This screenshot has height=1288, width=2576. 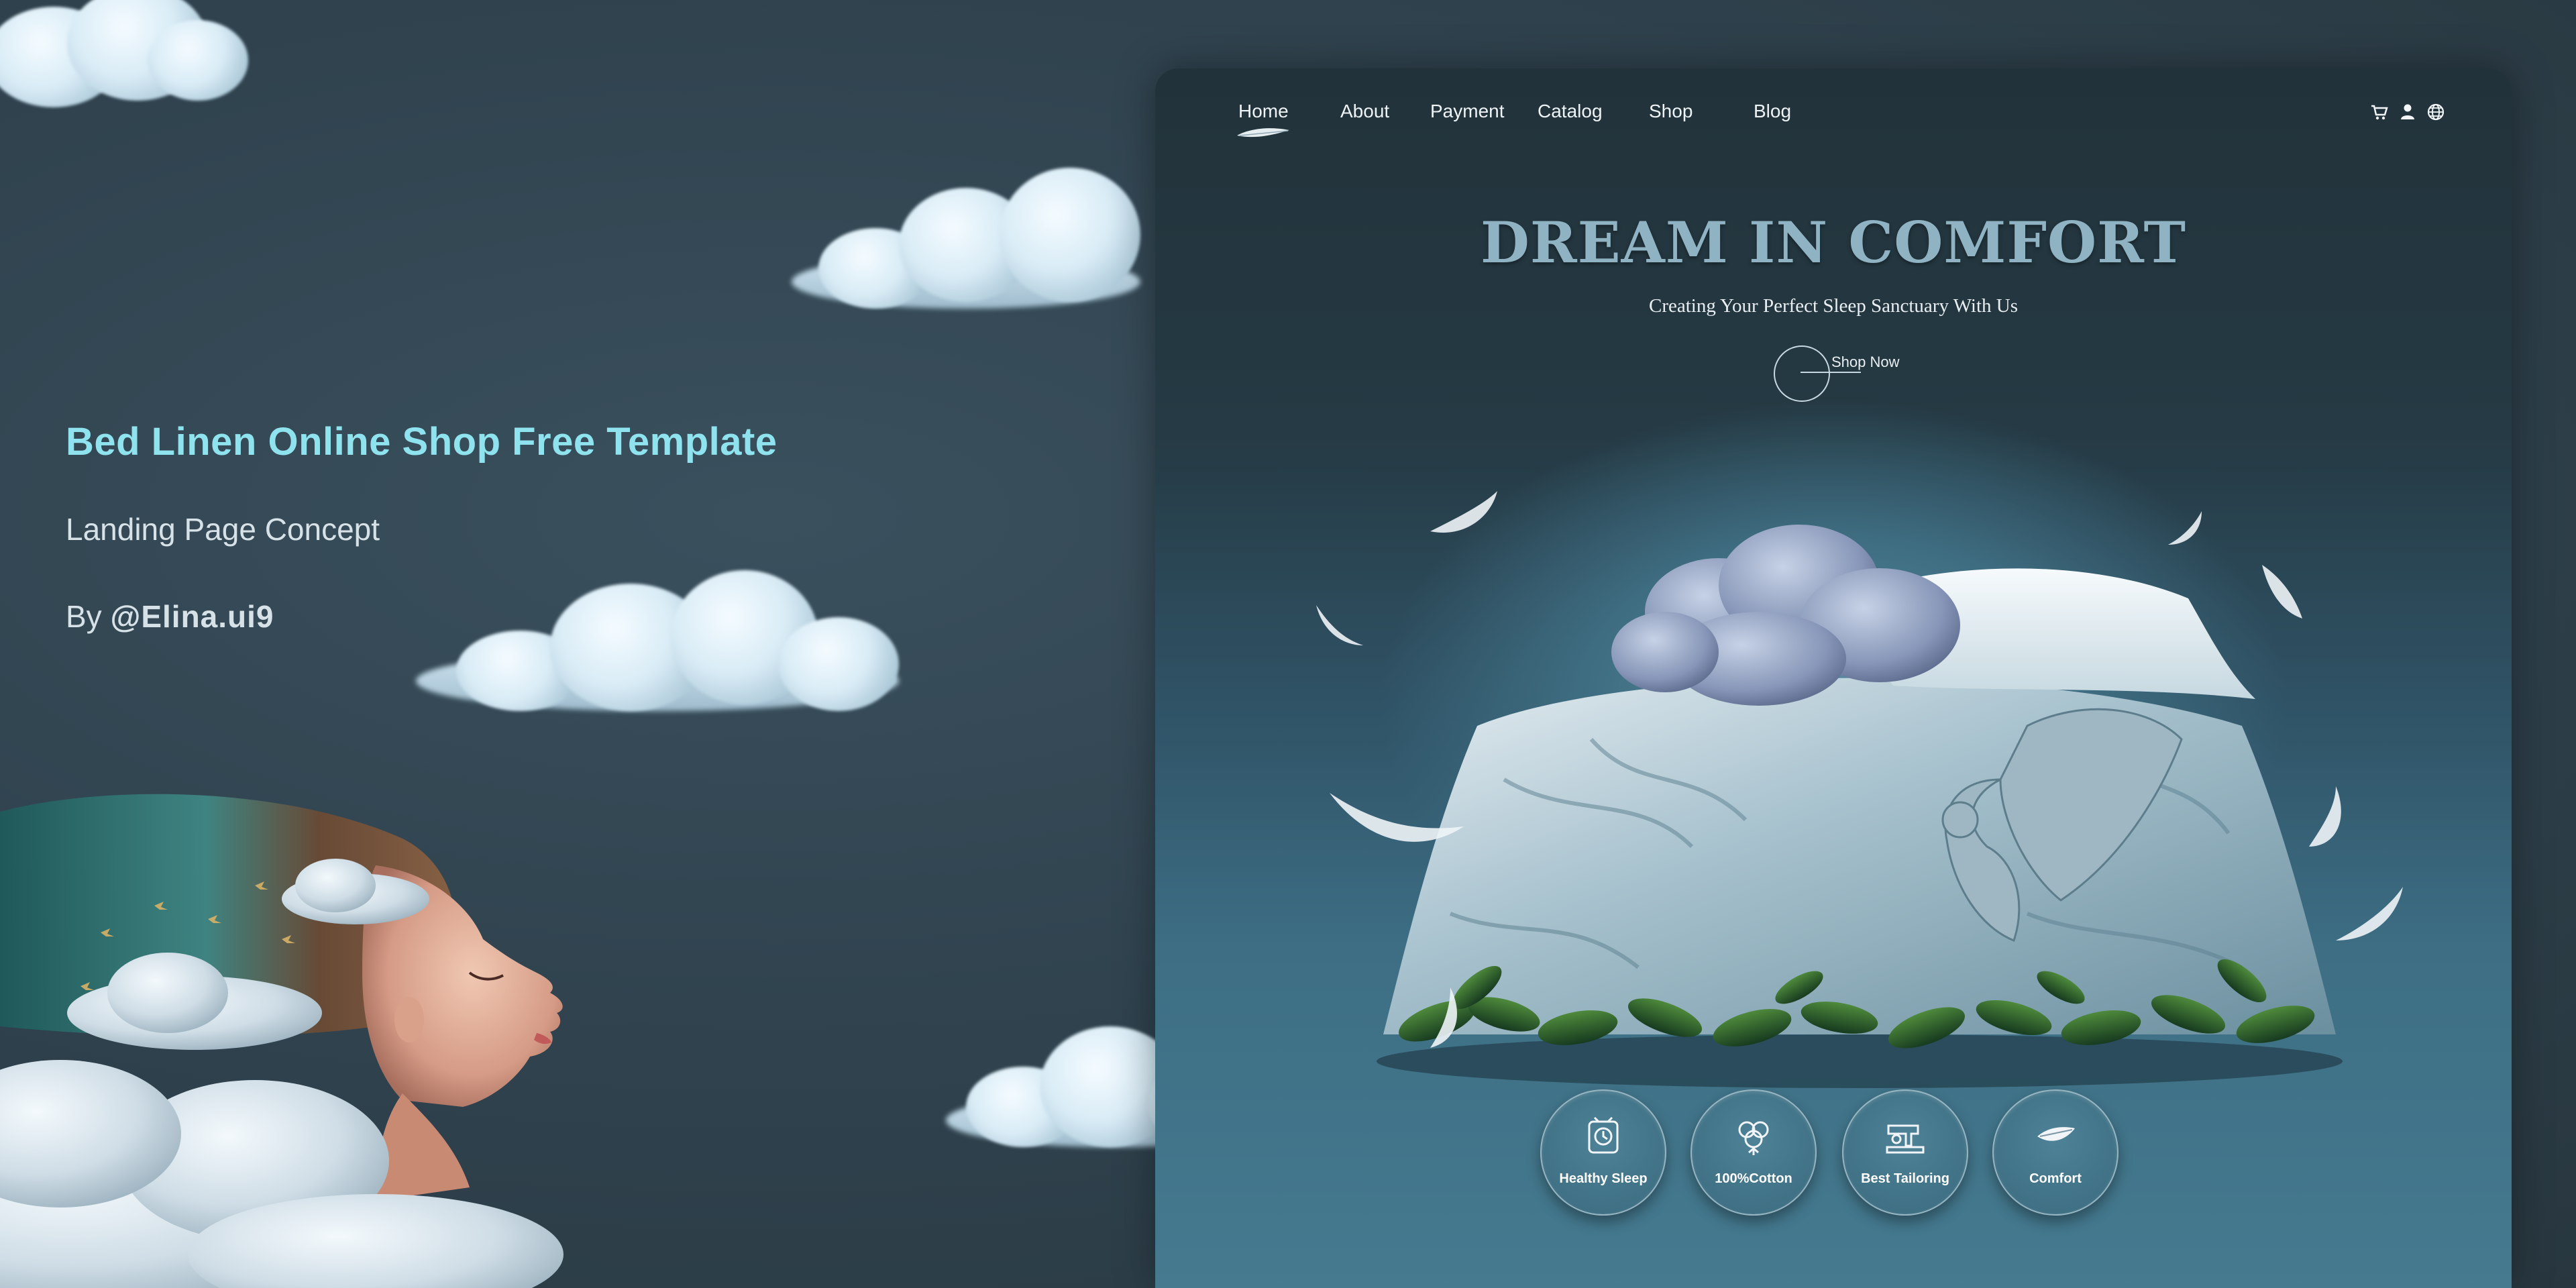 What do you see at coordinates (1364, 111) in the screenshot?
I see `nav-about: About` at bounding box center [1364, 111].